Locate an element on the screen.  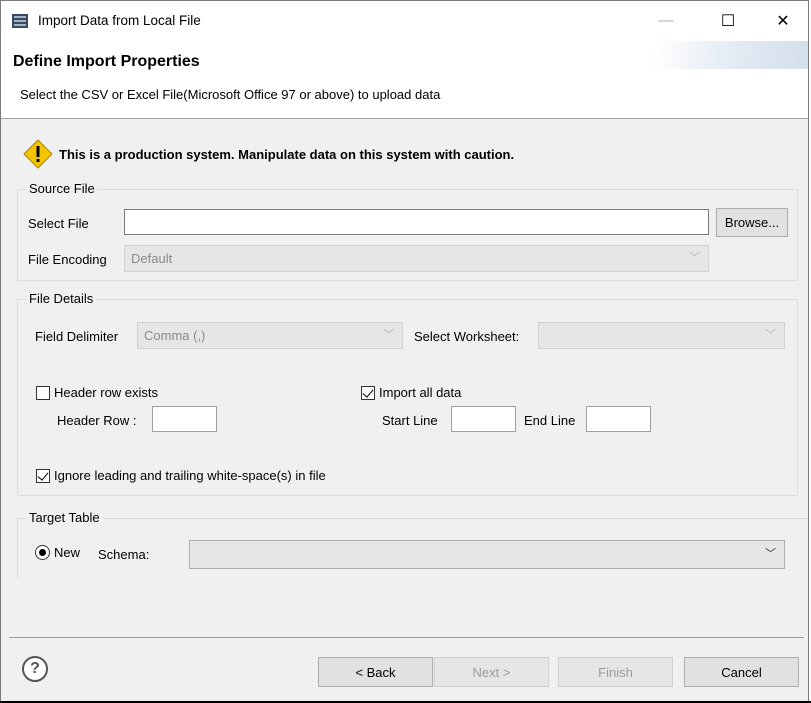
help-icon: ? is located at coordinates (35, 669).